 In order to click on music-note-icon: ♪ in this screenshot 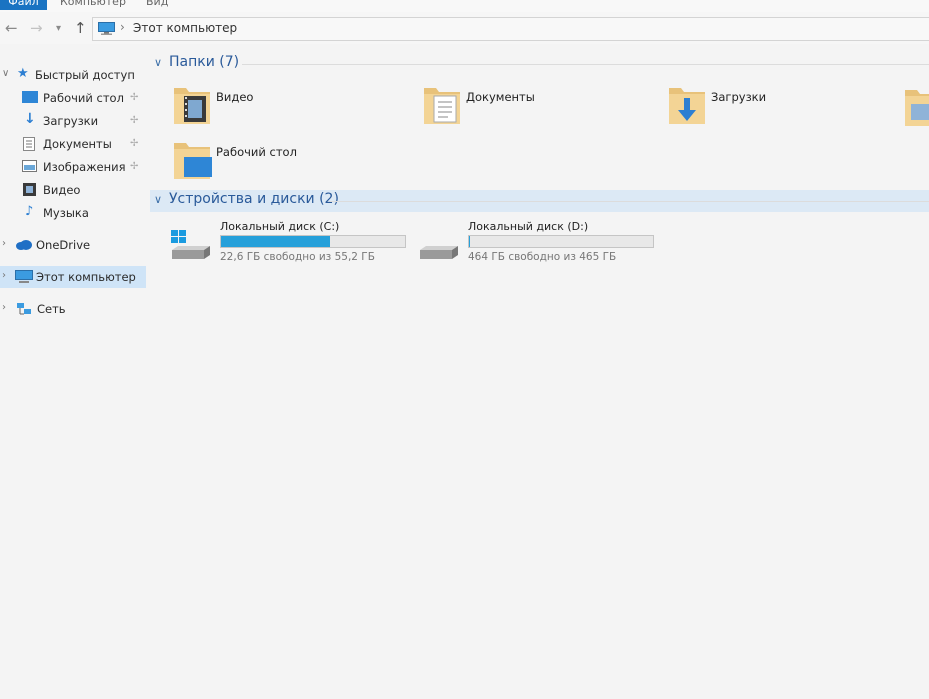, I will do `click(29, 211)`.